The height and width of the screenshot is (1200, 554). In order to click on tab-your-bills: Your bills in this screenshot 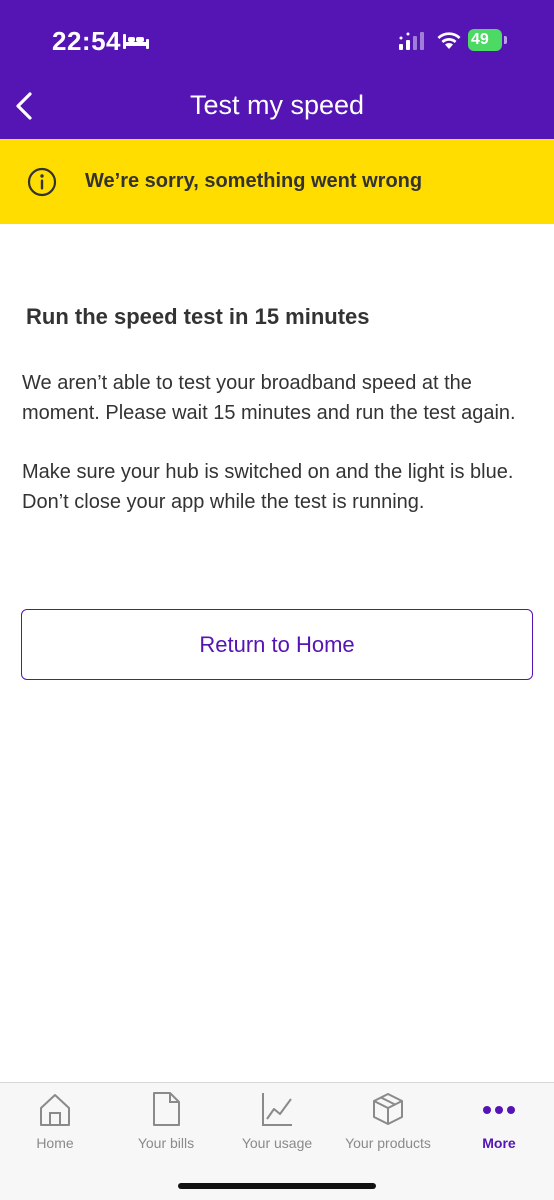, I will do `click(166, 1123)`.